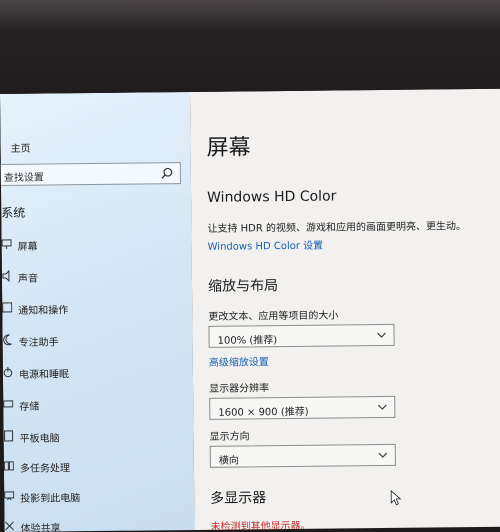  I want to click on sidebar-item-label: 投影到此电脑, so click(50, 499).